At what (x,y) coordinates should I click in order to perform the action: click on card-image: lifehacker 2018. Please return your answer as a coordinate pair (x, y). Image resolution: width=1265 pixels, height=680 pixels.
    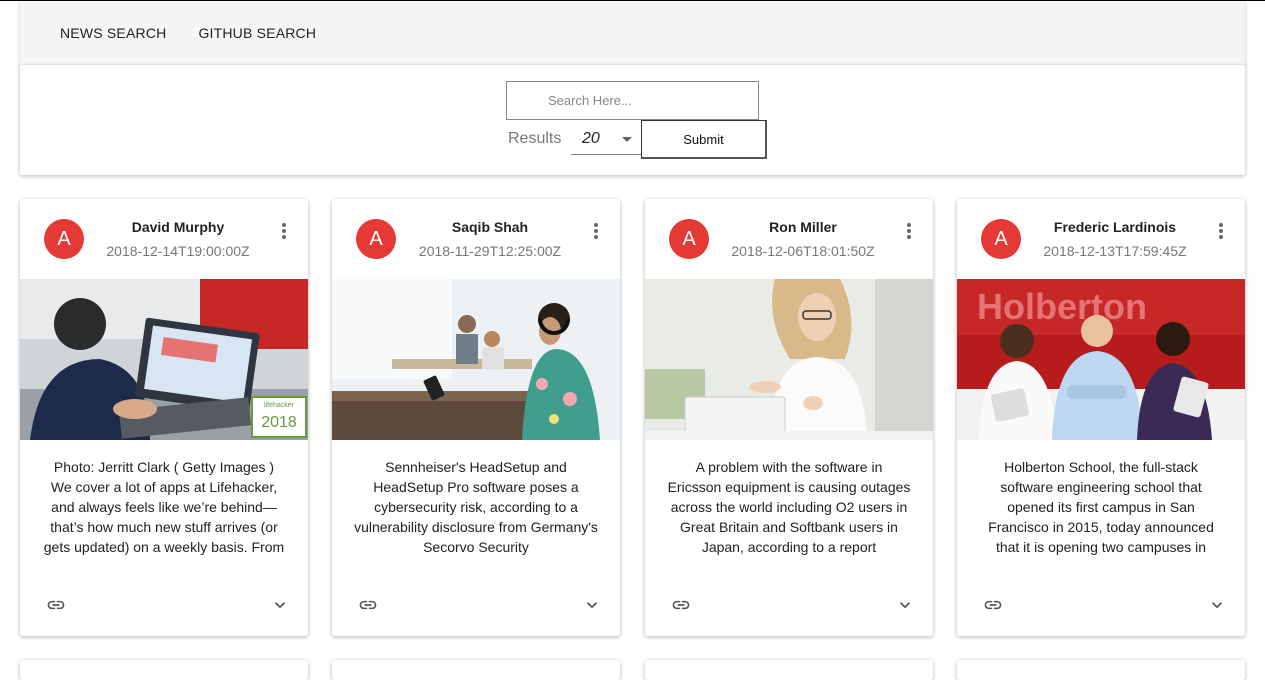
    Looking at the image, I should click on (164, 359).